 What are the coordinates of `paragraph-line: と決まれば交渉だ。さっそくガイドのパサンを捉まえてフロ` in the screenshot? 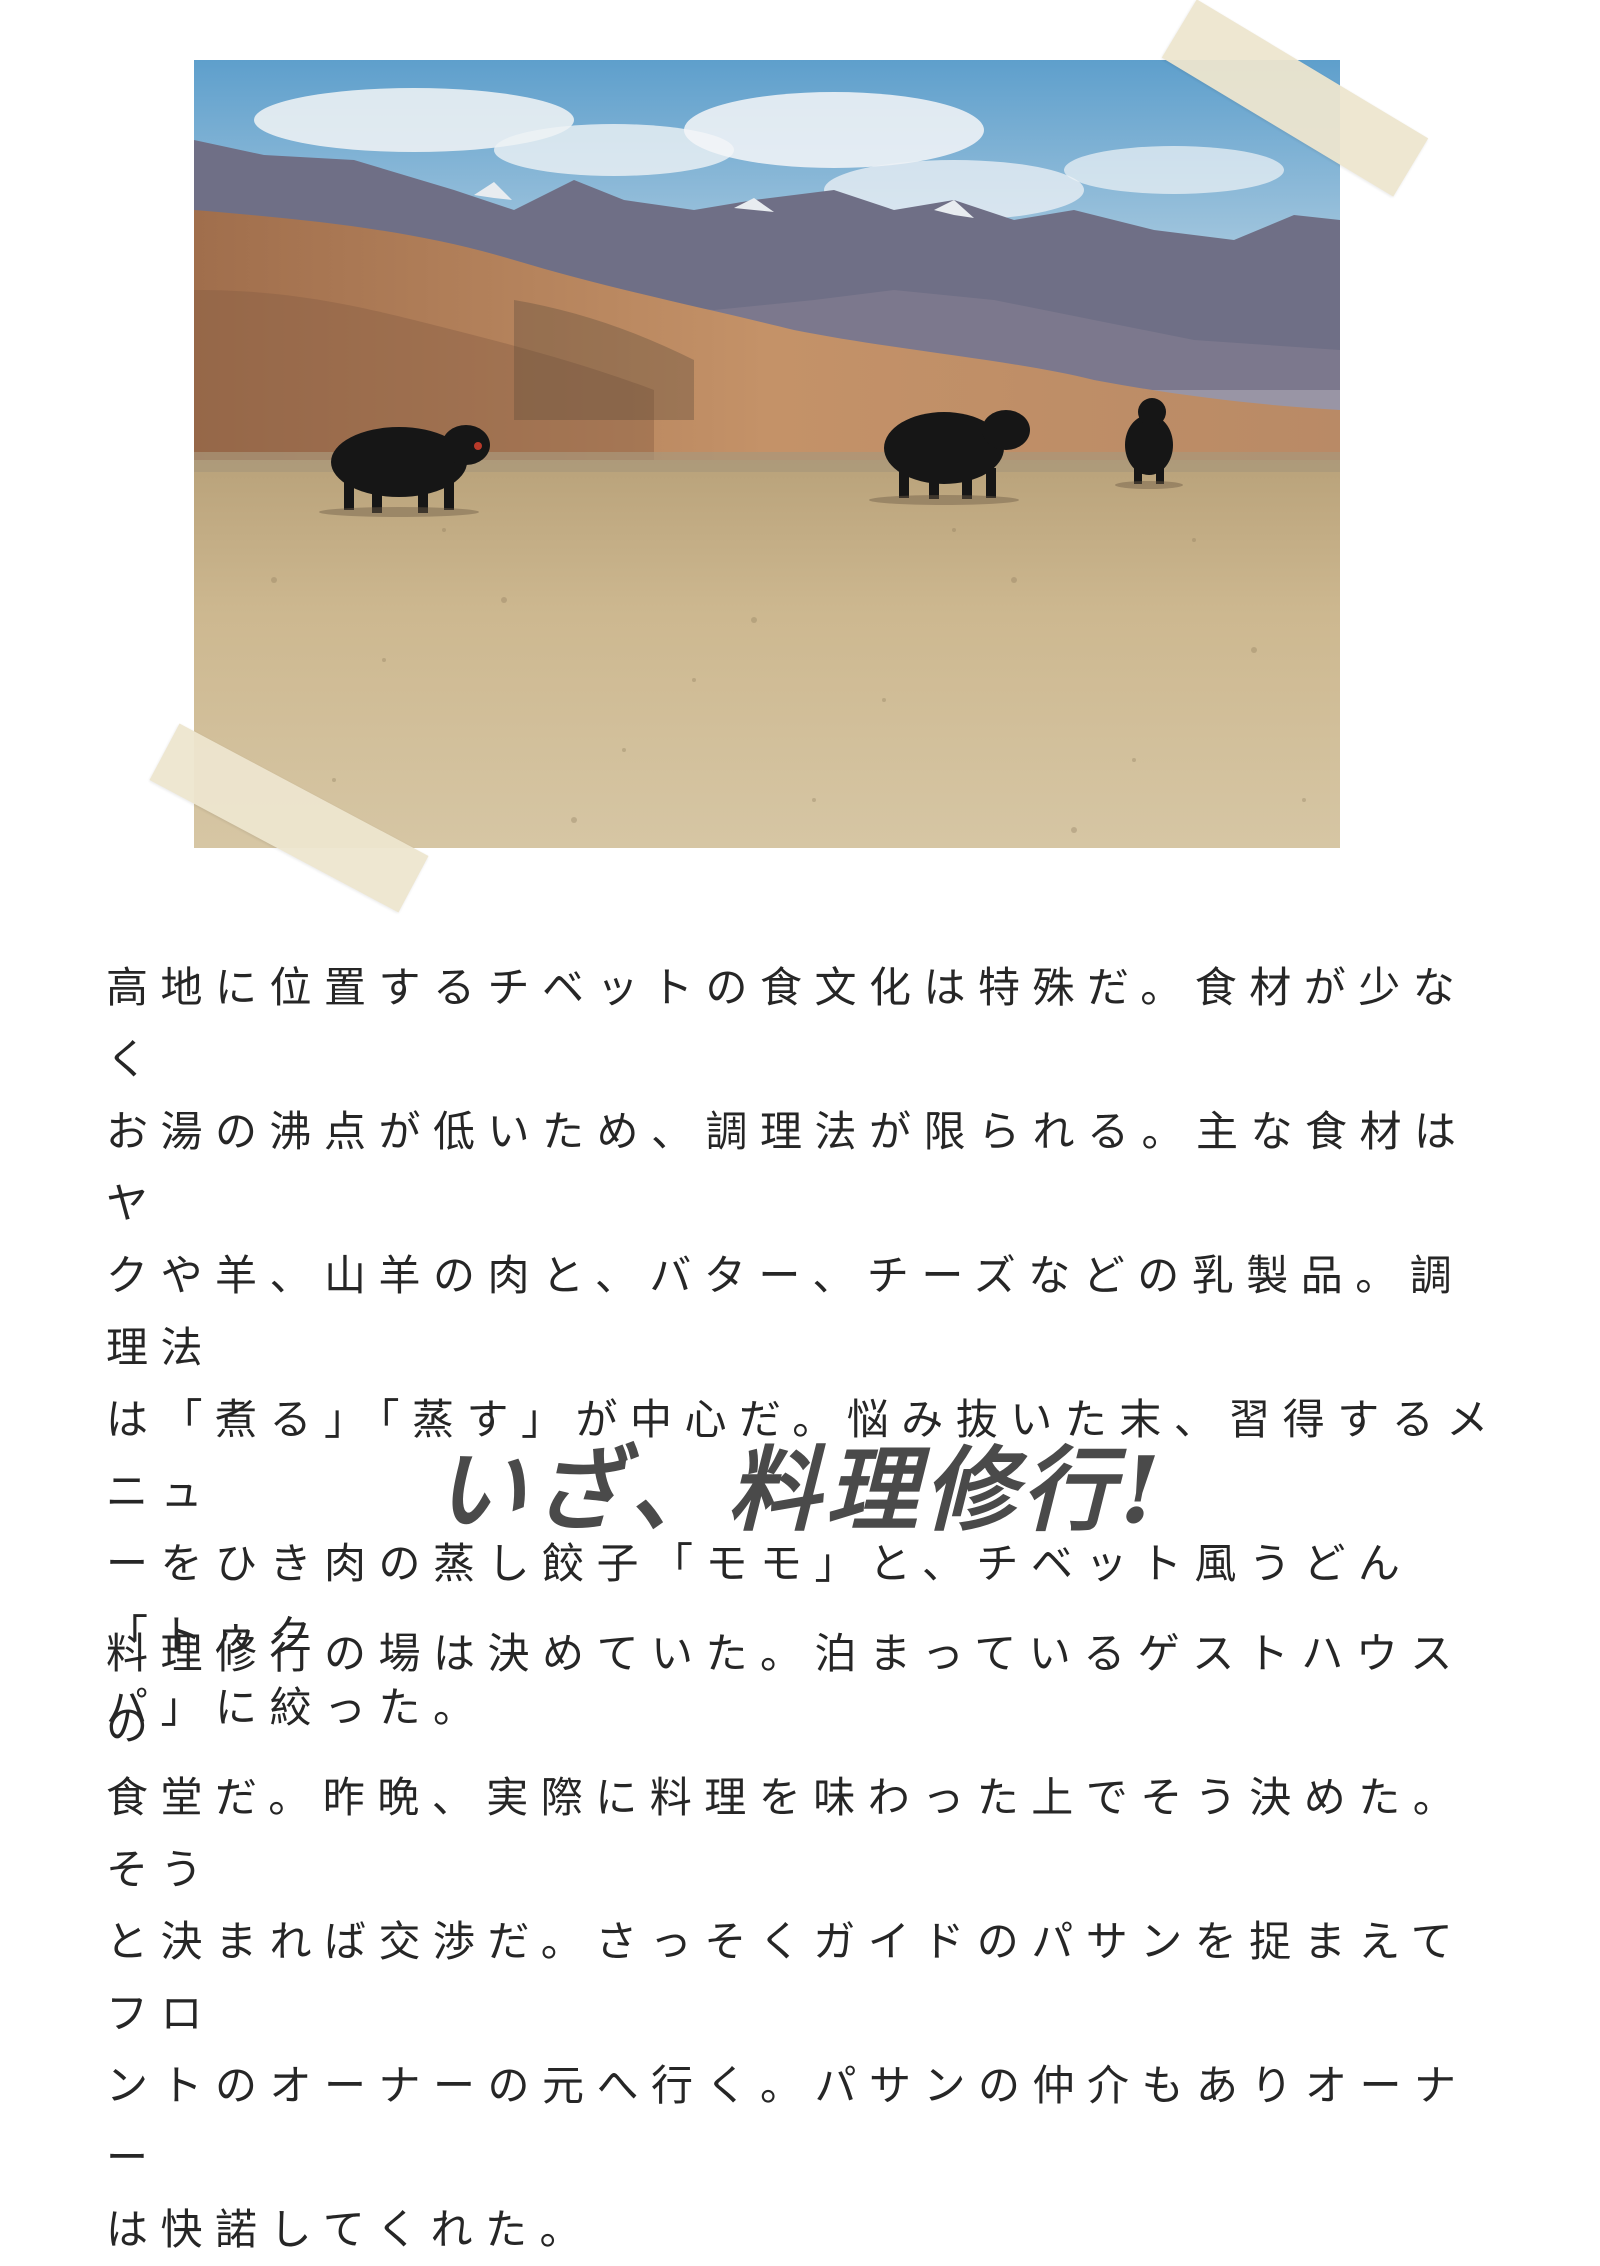 It's located at (786, 1977).